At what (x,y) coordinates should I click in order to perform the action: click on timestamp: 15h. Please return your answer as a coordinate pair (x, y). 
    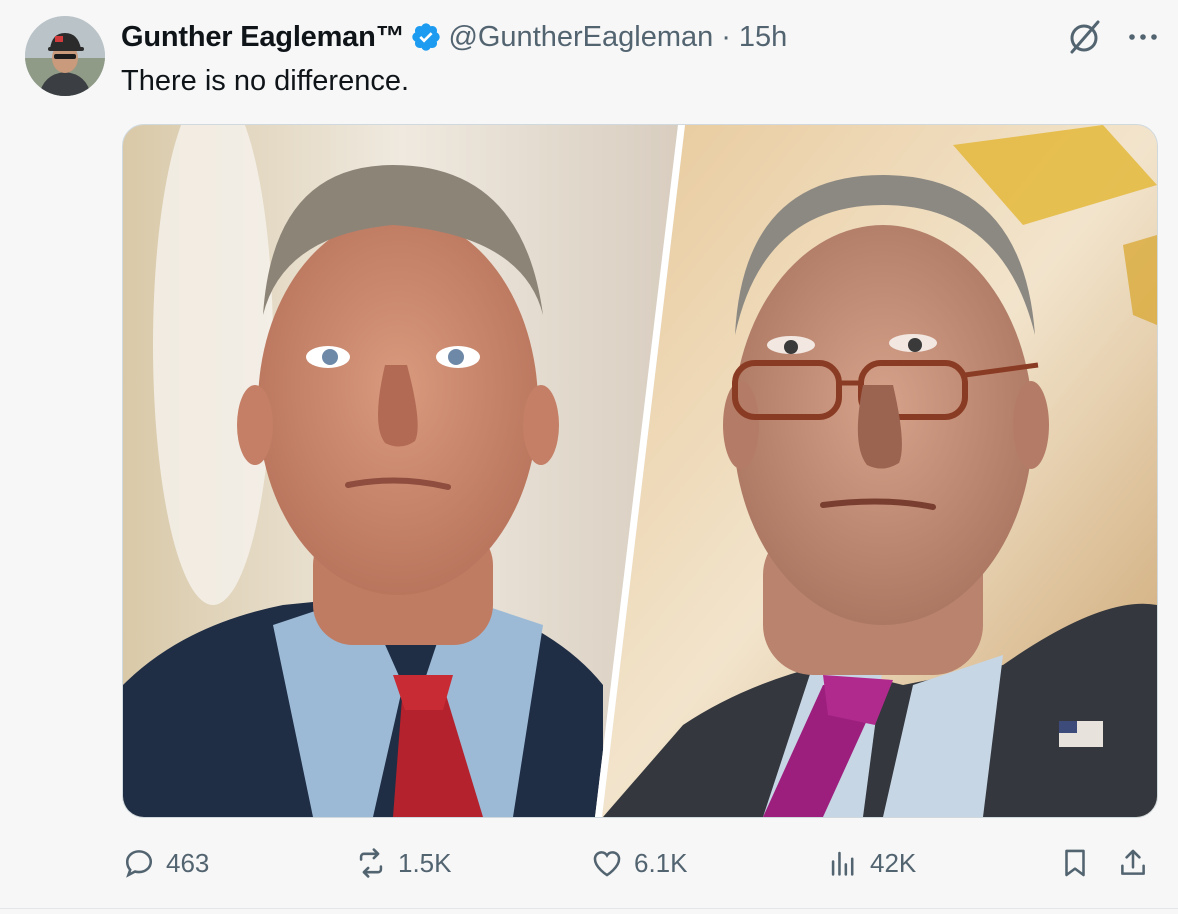
    Looking at the image, I should click on (763, 37).